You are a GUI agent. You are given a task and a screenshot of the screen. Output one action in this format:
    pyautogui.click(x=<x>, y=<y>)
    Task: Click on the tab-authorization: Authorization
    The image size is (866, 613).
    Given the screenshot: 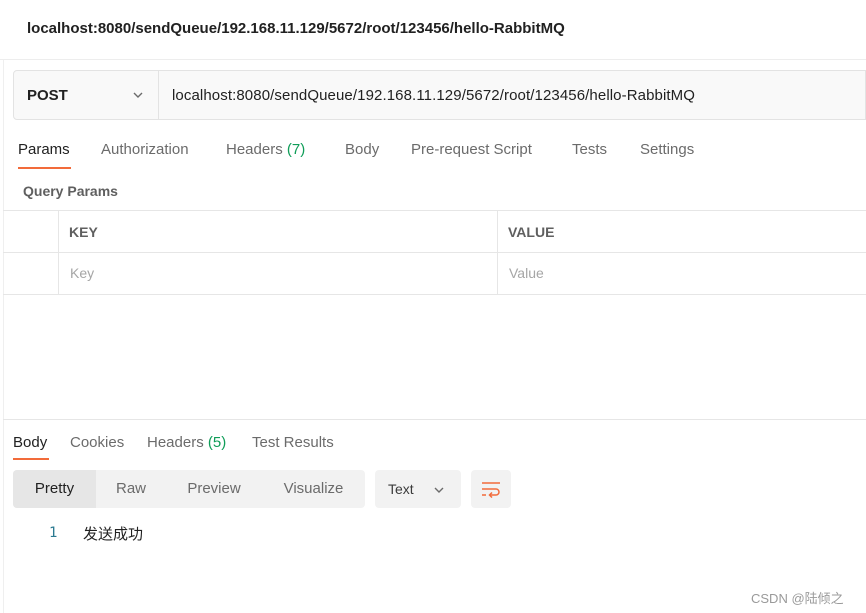 What is the action you would take?
    pyautogui.click(x=145, y=149)
    